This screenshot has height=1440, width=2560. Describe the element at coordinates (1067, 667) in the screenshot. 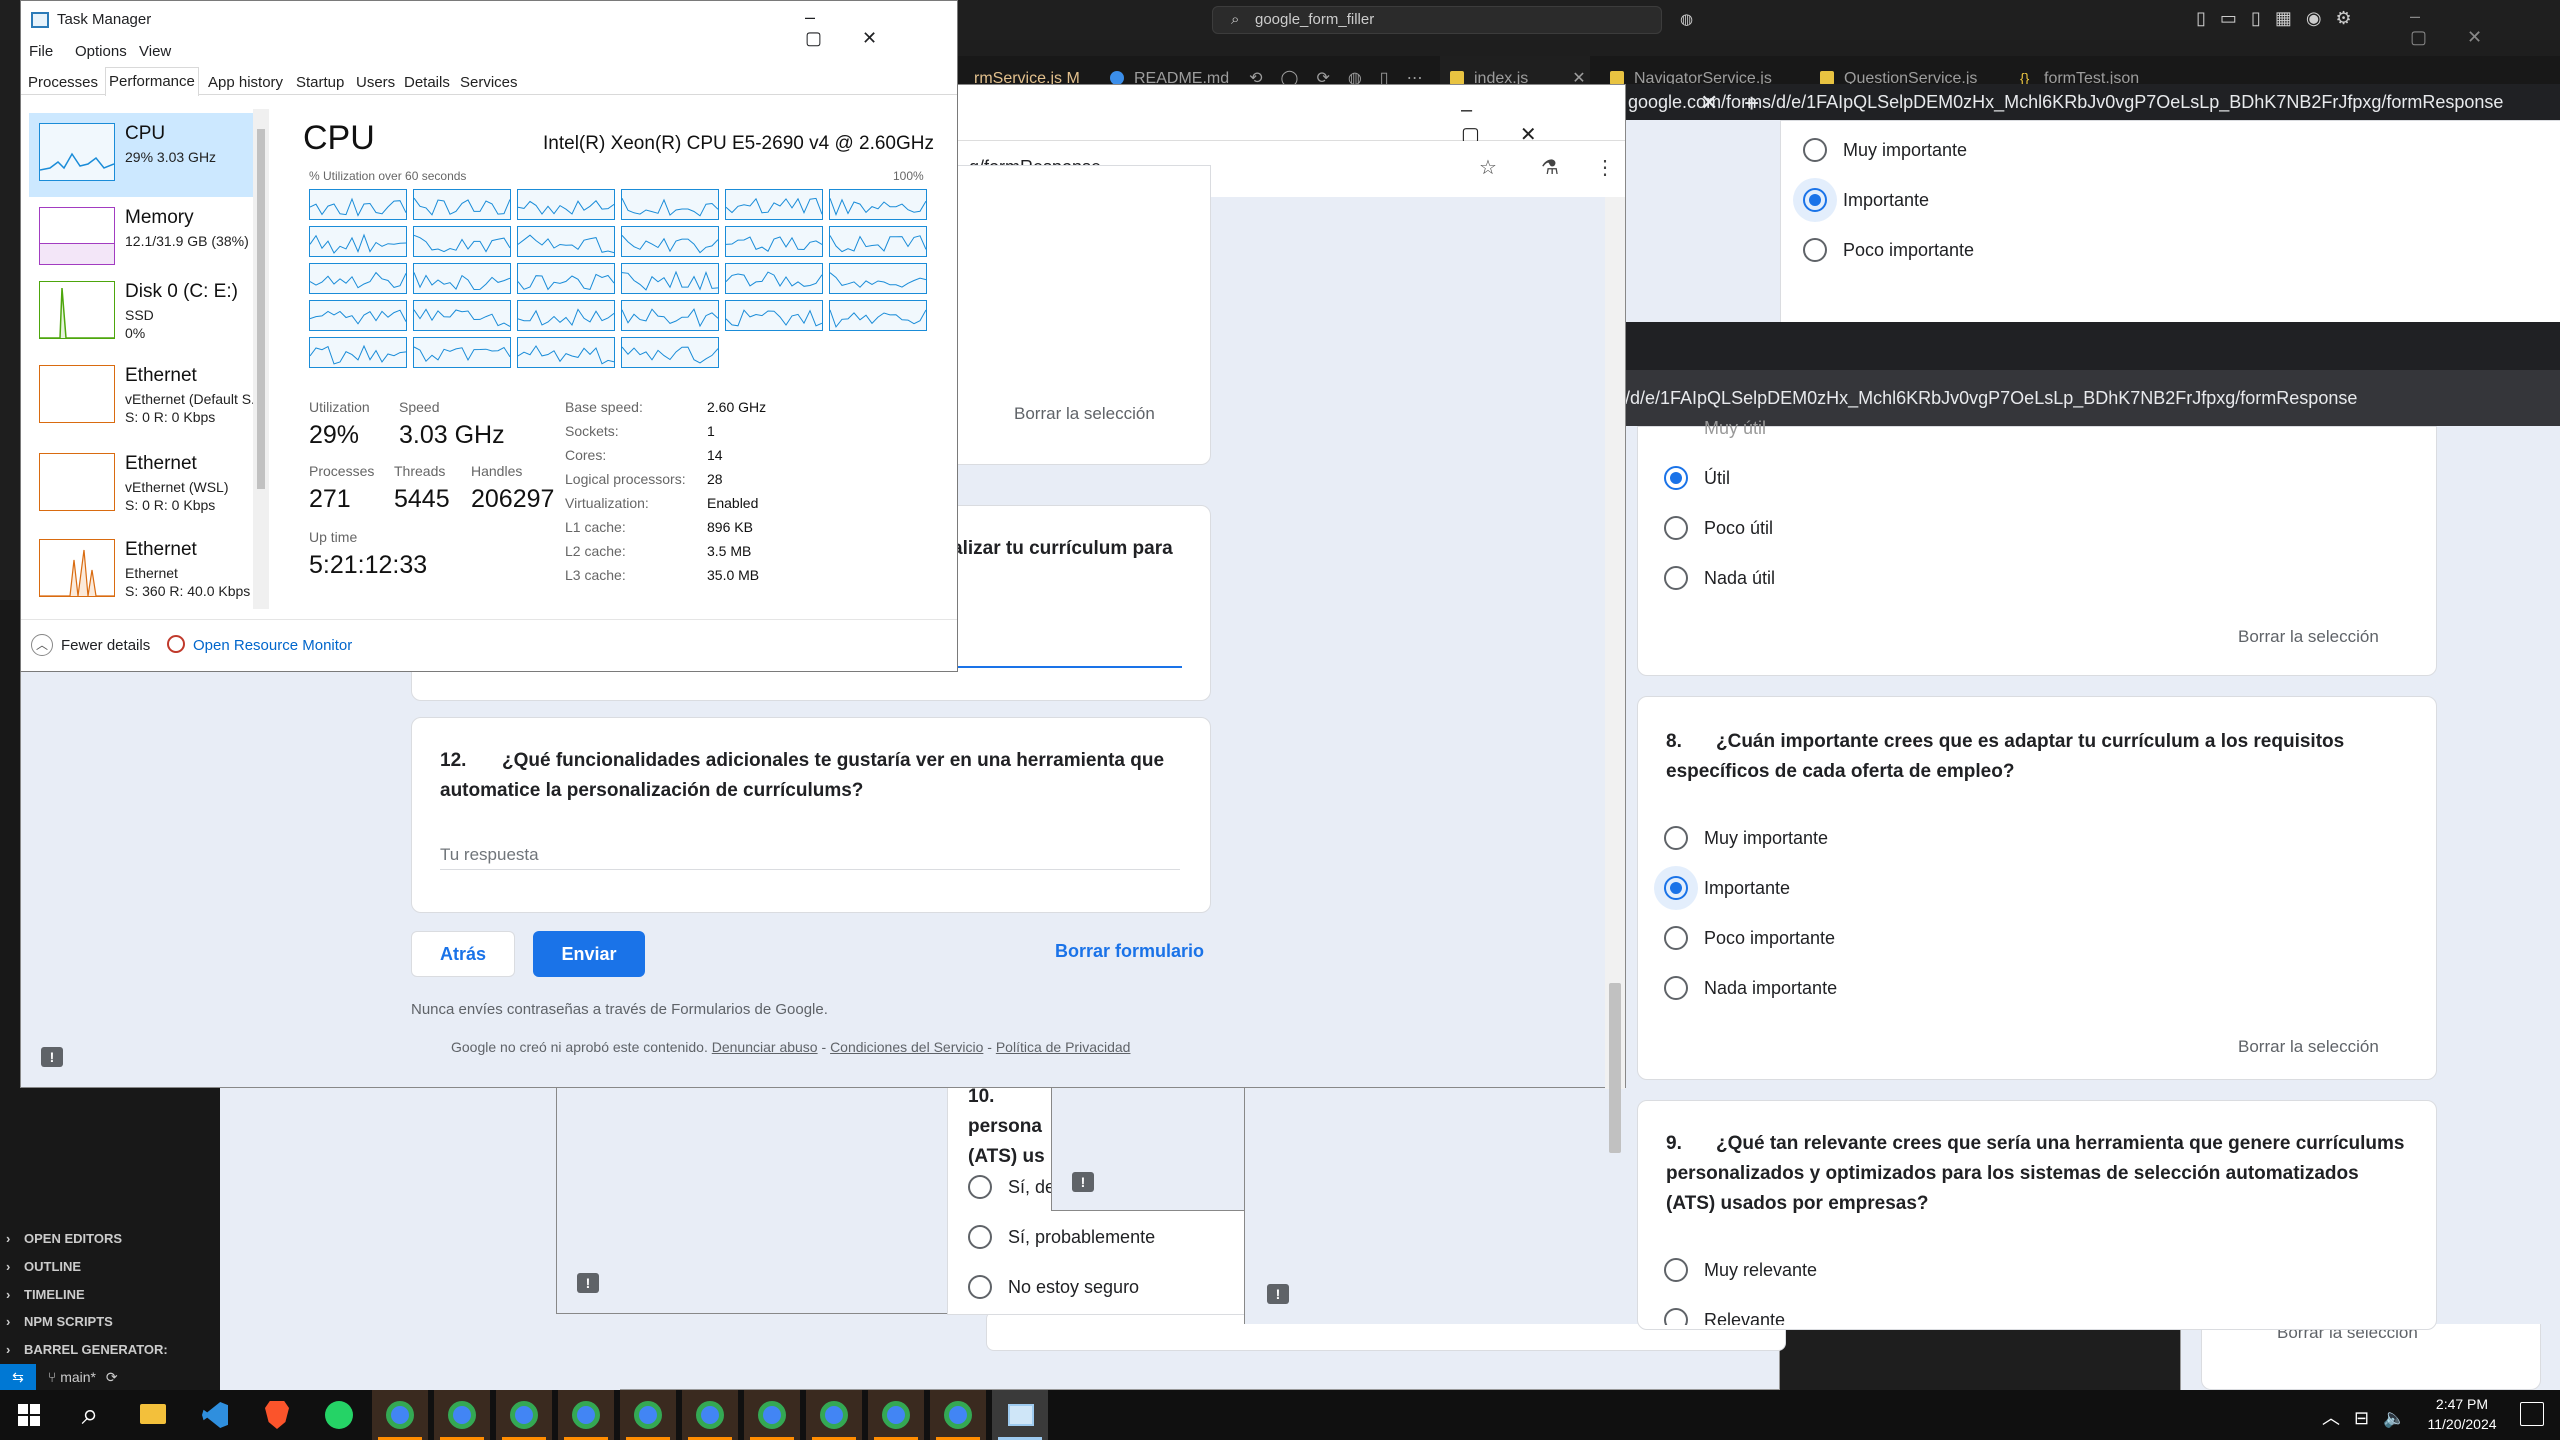

I see `answer-underline-focused` at that location.